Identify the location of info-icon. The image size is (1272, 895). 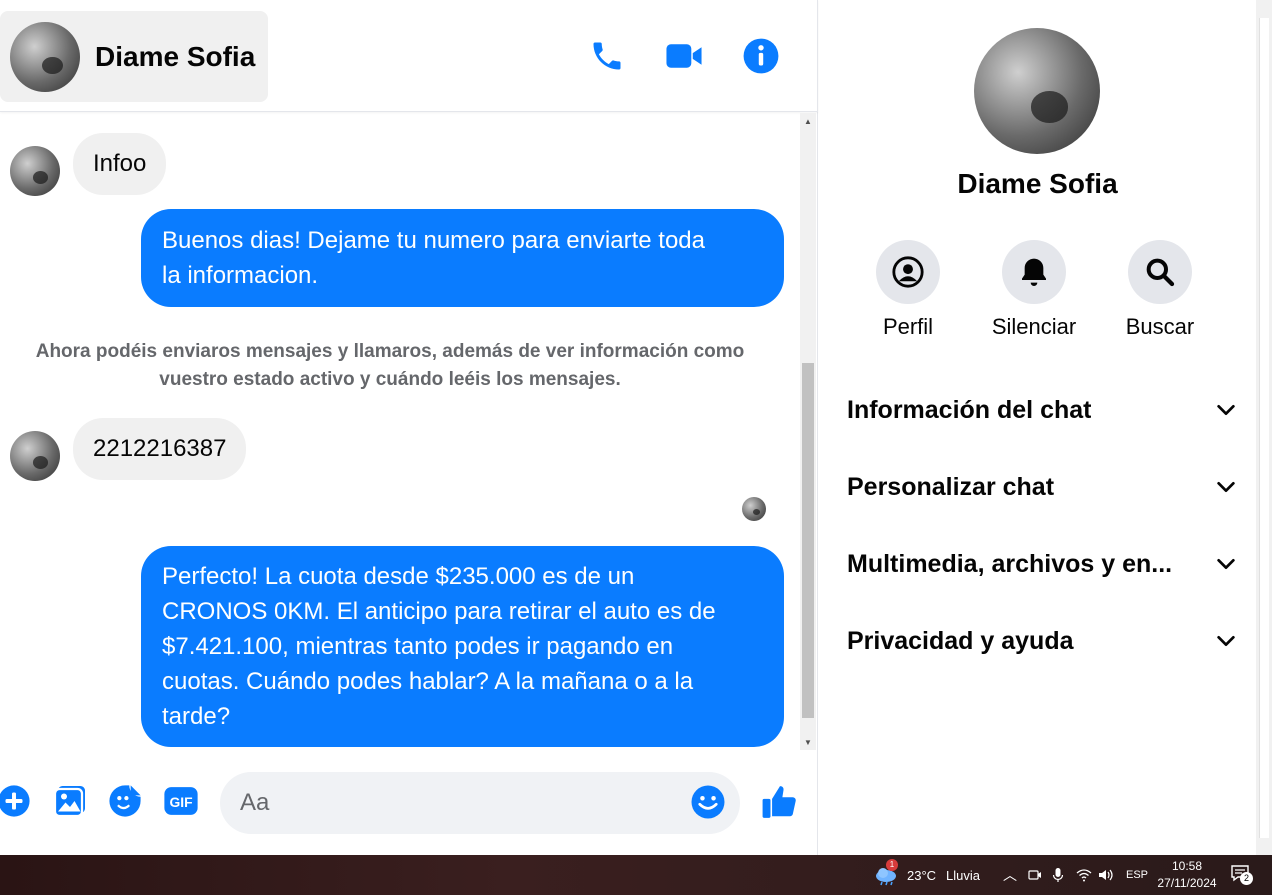
(761, 56).